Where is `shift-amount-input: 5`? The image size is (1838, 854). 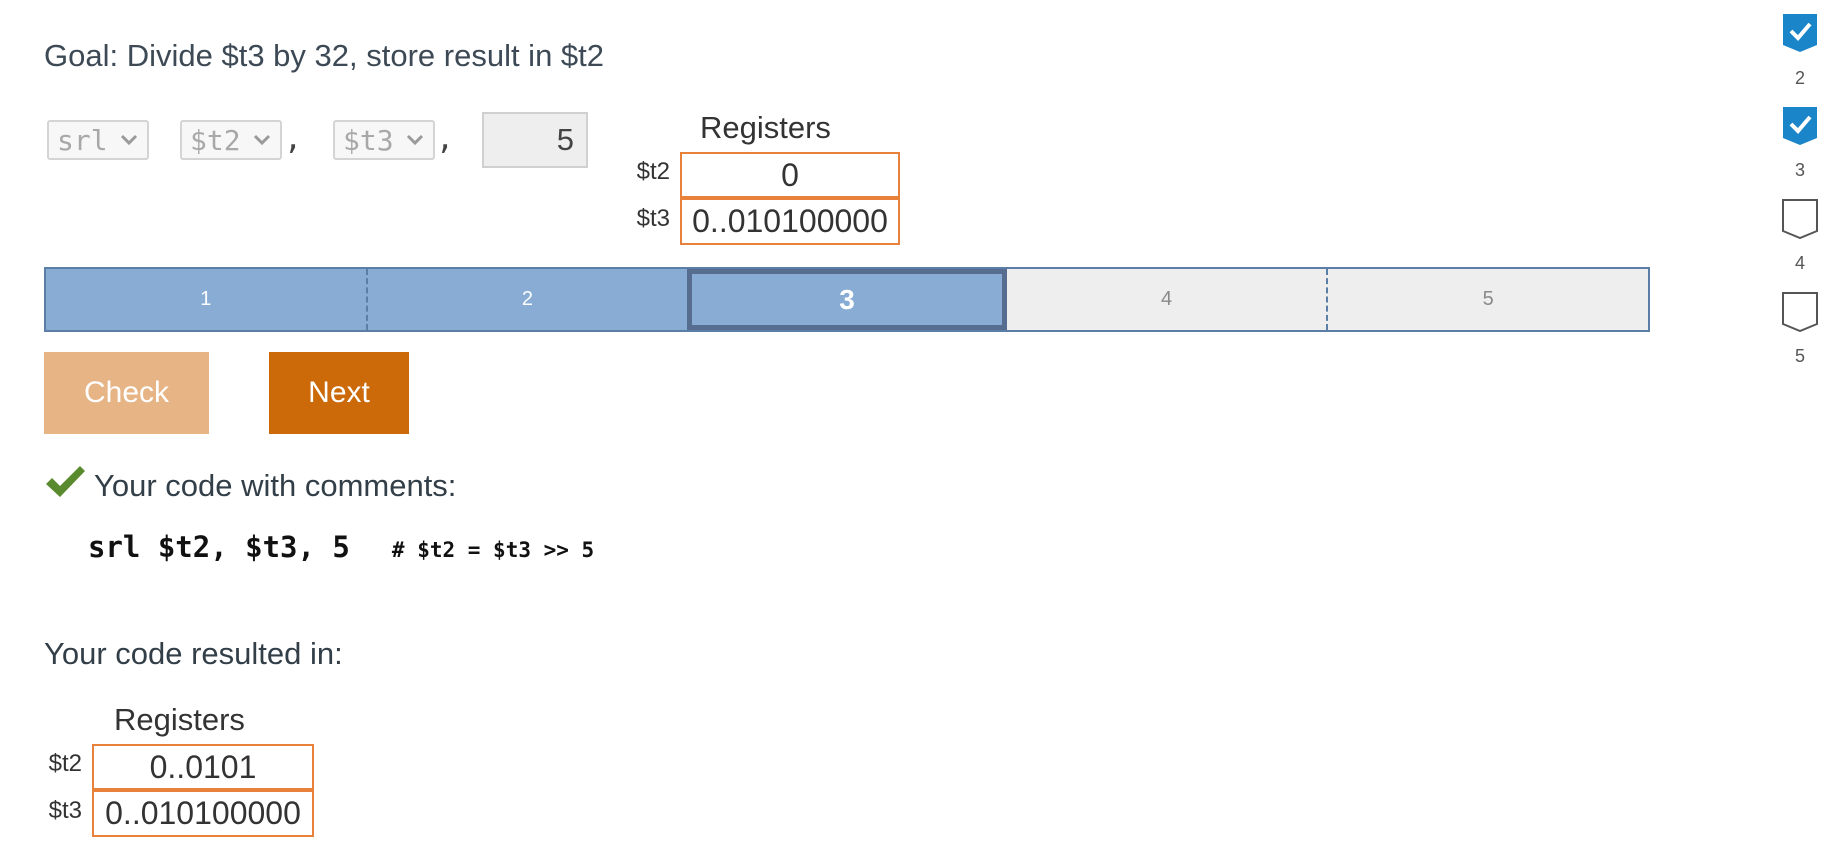 shift-amount-input: 5 is located at coordinates (535, 140).